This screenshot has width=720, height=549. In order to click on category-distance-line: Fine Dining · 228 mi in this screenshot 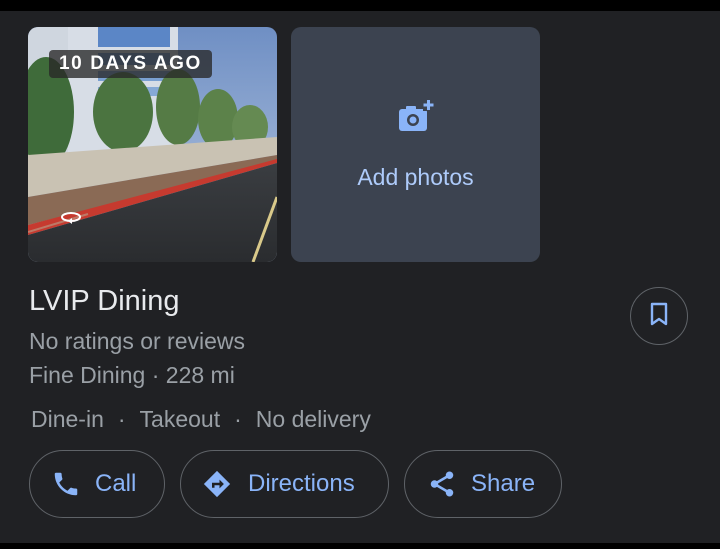, I will do `click(132, 375)`.